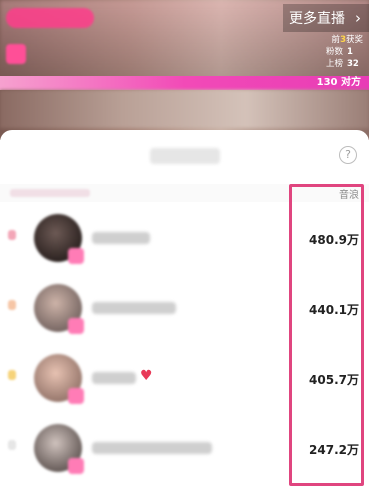 The image size is (369, 491). I want to click on stat-value: 1, so click(350, 52).